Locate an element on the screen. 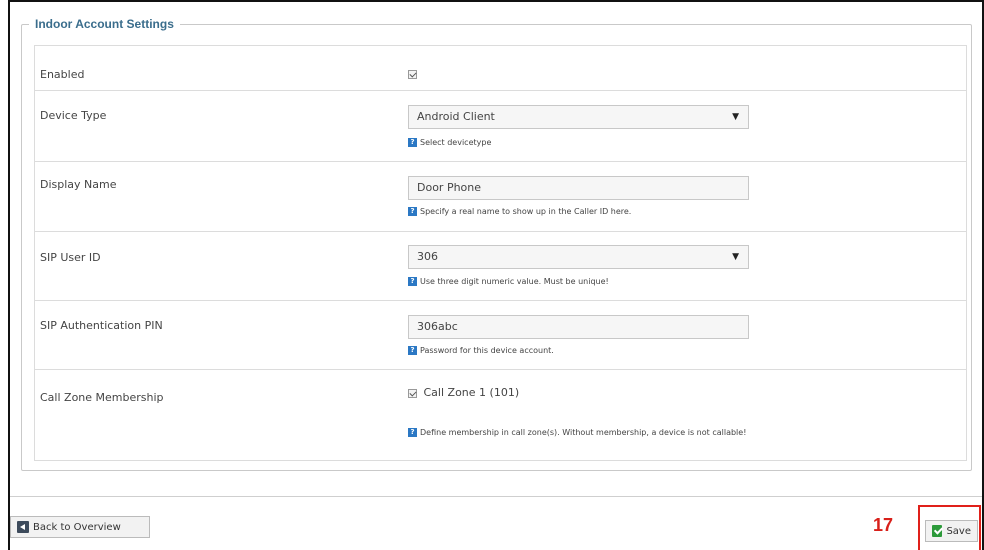  sip-auth-pin-label: SIP Authentication PIN is located at coordinates (101, 325).